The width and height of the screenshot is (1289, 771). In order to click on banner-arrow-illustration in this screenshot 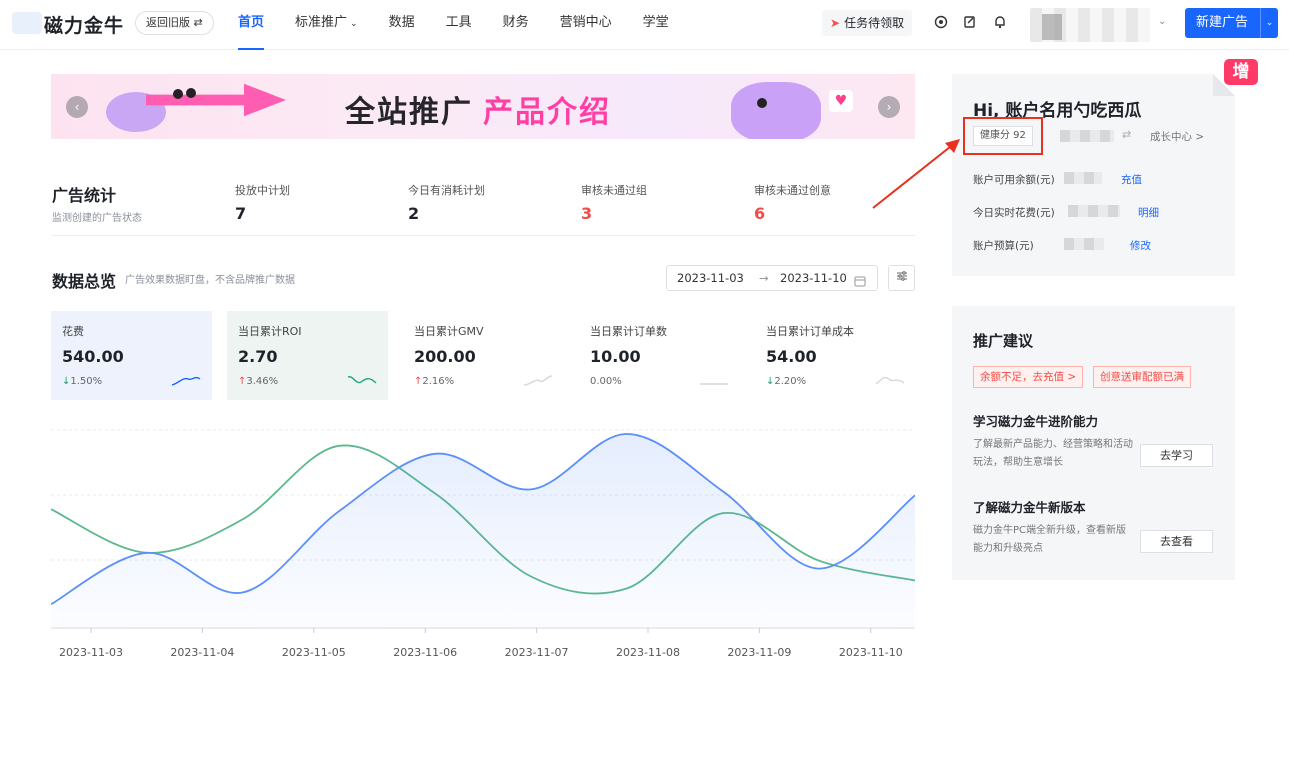, I will do `click(216, 100)`.